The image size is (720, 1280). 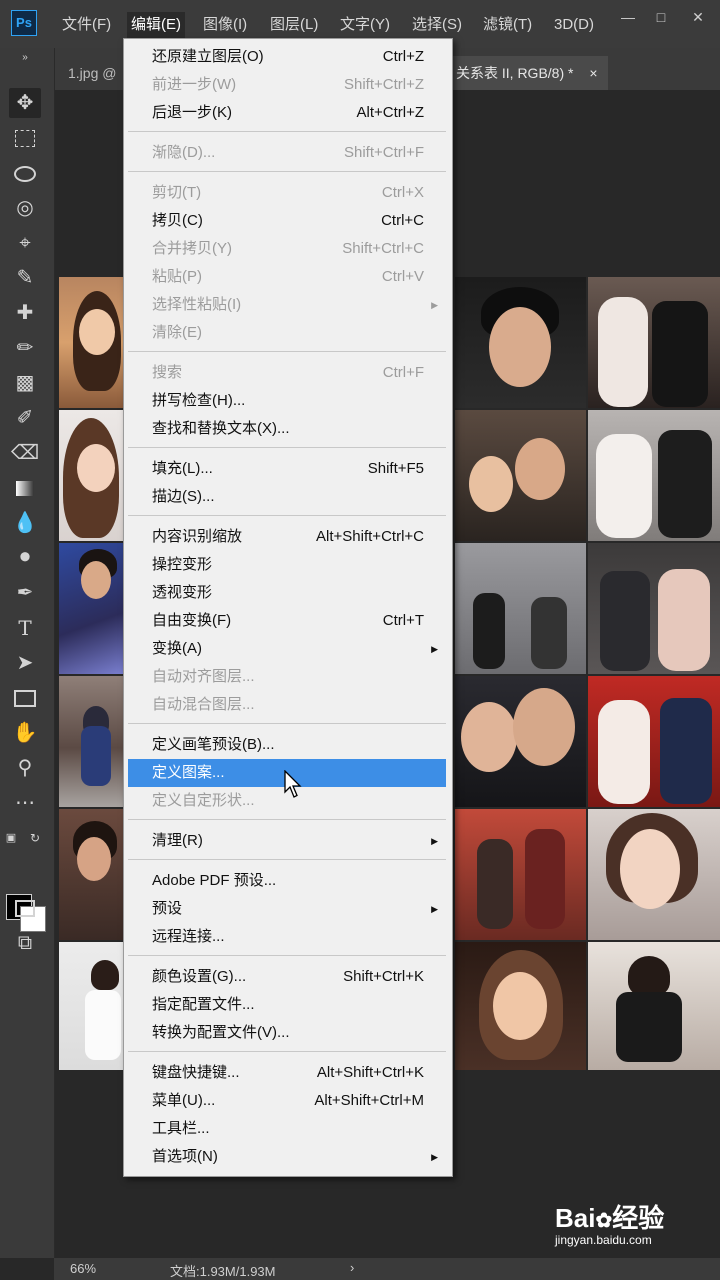 What do you see at coordinates (437, 25) in the screenshot?
I see `menu-select: 选择(S)` at bounding box center [437, 25].